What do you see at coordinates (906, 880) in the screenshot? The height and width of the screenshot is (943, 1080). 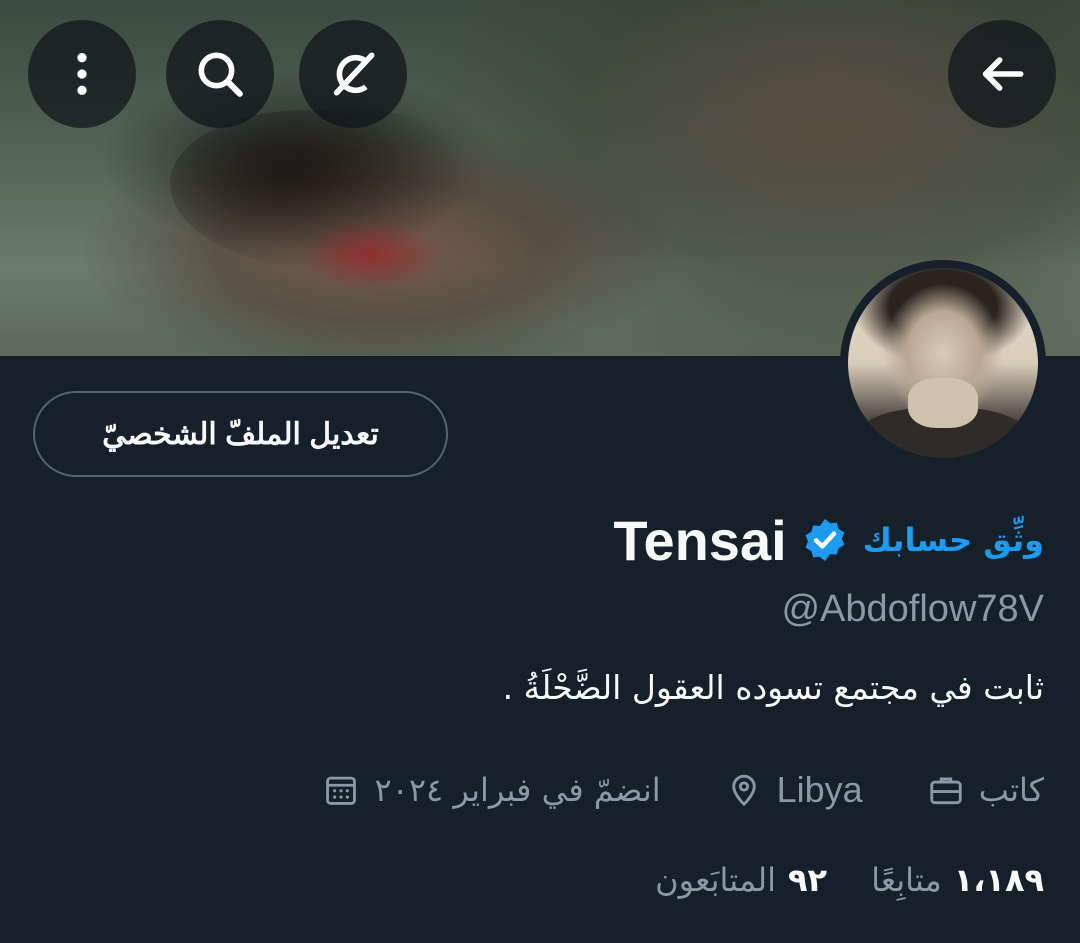 I see `followers-label: متابِعًا` at bounding box center [906, 880].